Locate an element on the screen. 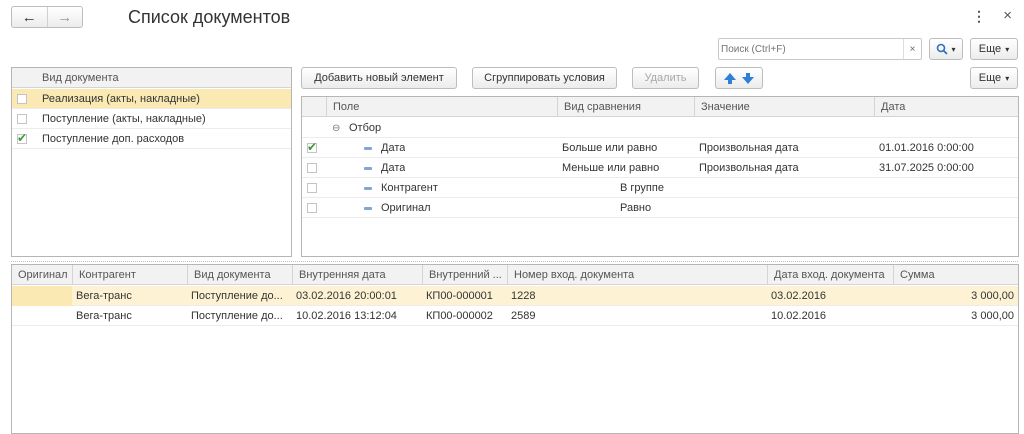 This screenshot has height=434, width=1024. cell-incoming-date: 10.02.2016 is located at coordinates (799, 316).